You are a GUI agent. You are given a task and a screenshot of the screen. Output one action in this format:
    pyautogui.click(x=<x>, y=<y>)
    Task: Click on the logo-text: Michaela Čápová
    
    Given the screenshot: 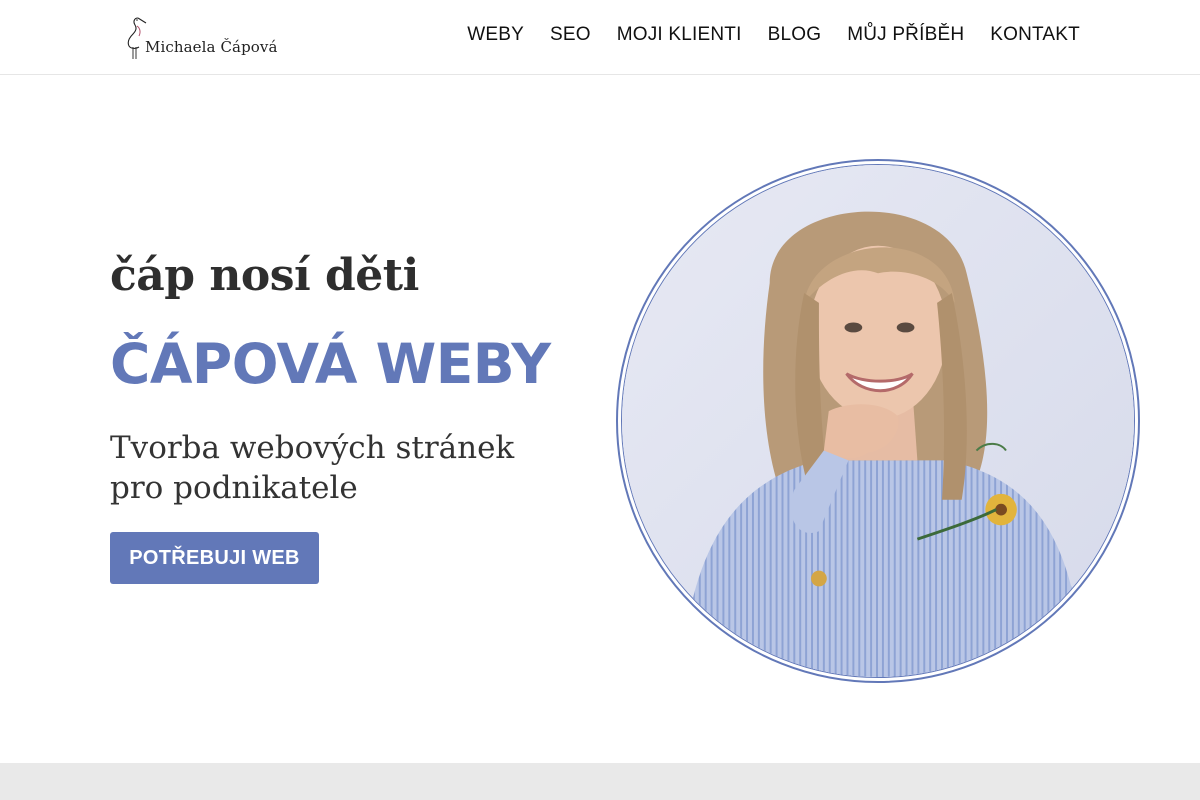 What is the action you would take?
    pyautogui.click(x=211, y=47)
    